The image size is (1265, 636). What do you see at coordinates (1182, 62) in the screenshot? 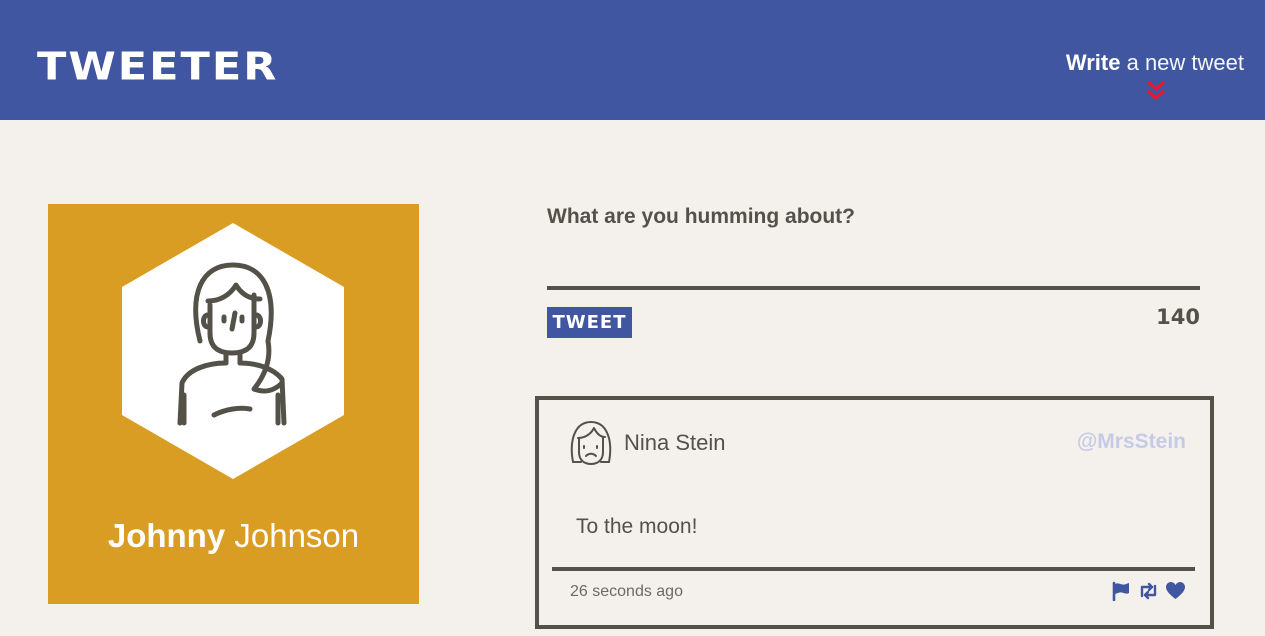
I see `compose-toggle-light: a new tweet` at bounding box center [1182, 62].